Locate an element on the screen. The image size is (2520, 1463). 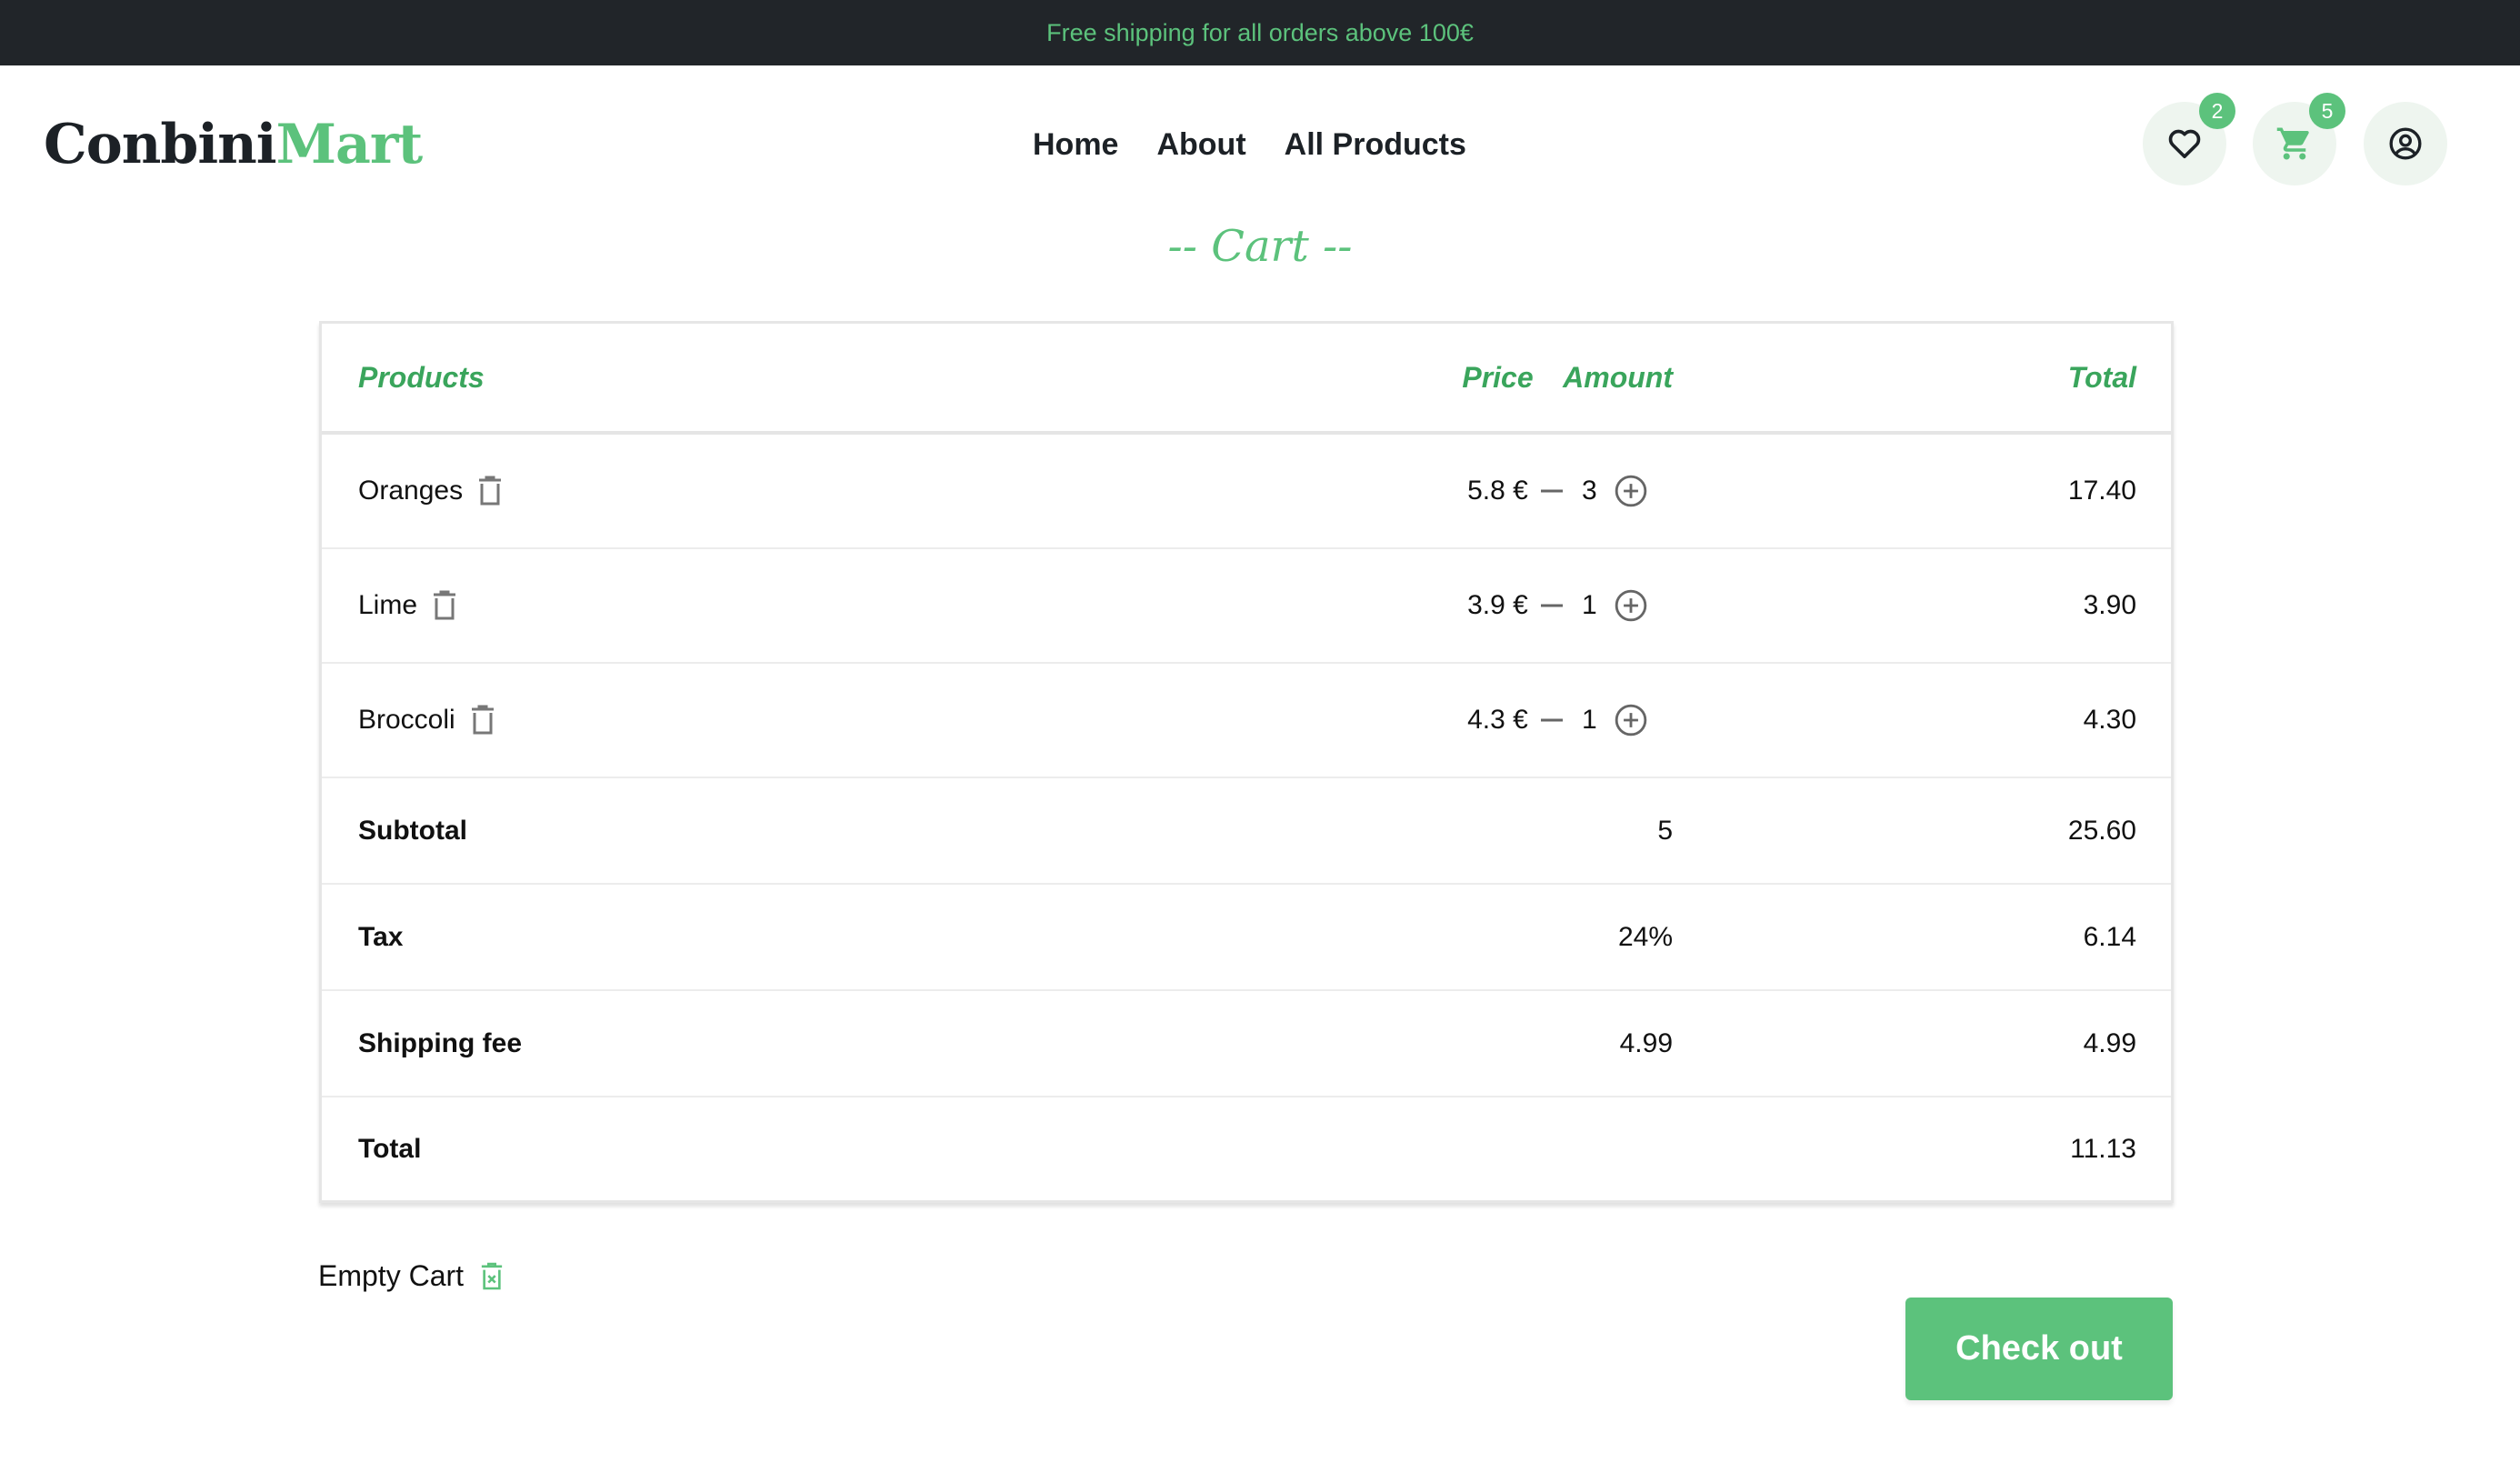
summary-amount: 4.99 is located at coordinates (1646, 1042).